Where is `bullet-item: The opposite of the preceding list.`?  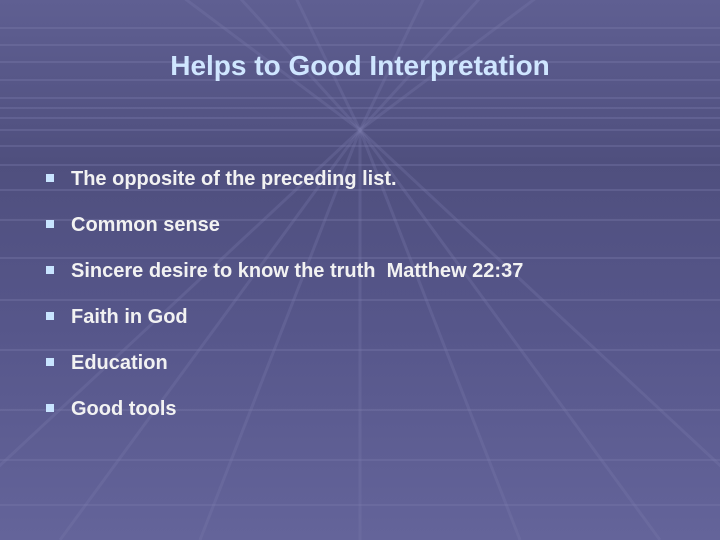 bullet-item: The opposite of the preceding list. is located at coordinates (284, 179).